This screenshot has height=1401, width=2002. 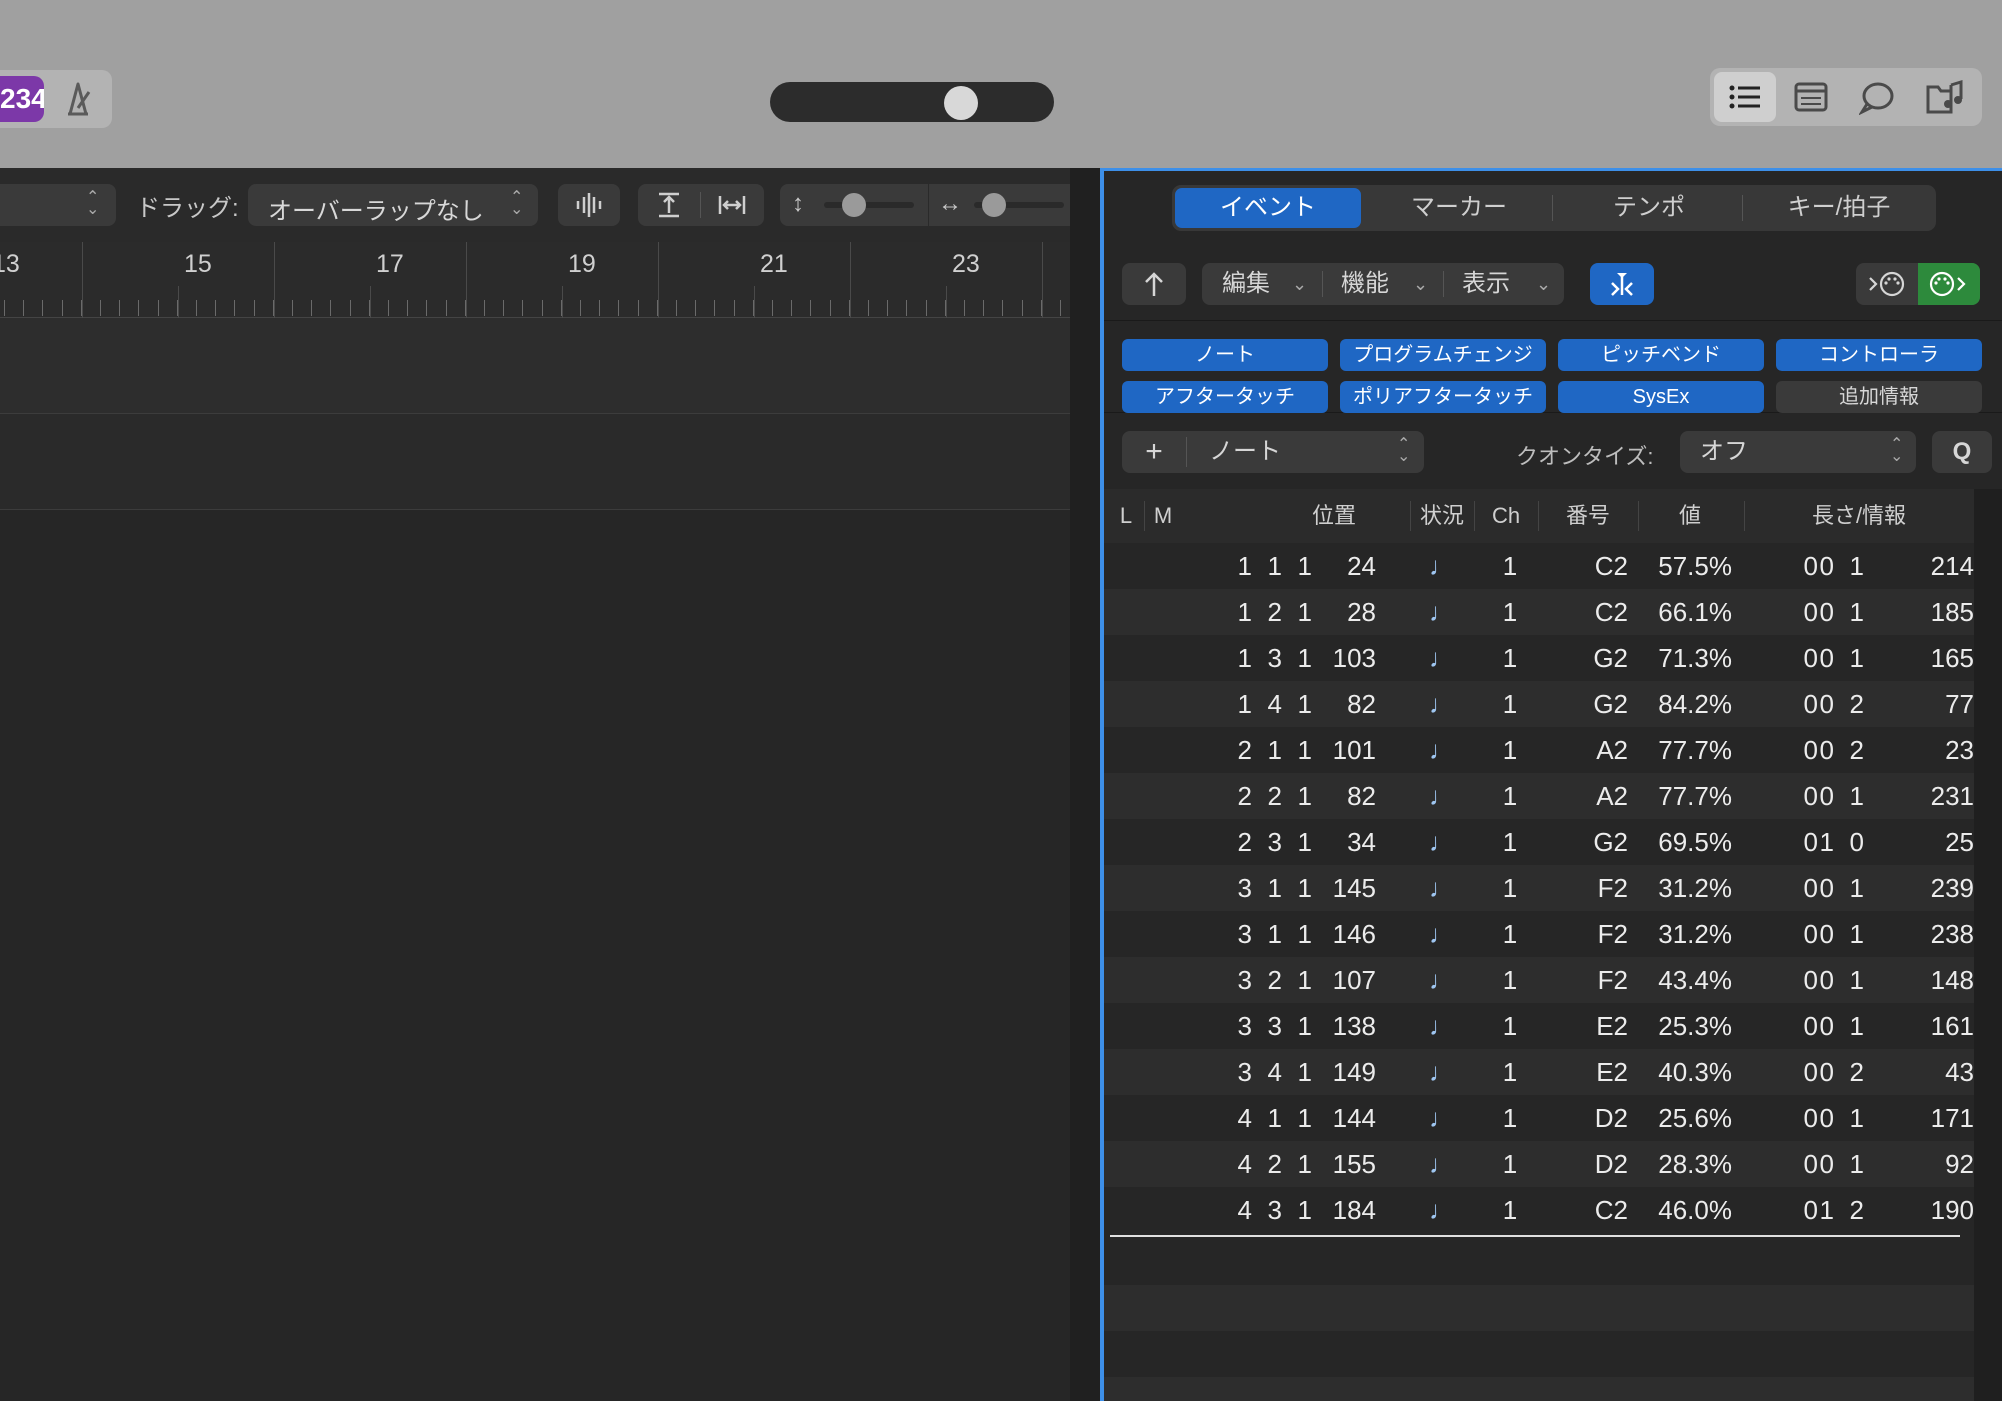 I want to click on filter-aftertouch: アフタータッチ, so click(x=1225, y=397).